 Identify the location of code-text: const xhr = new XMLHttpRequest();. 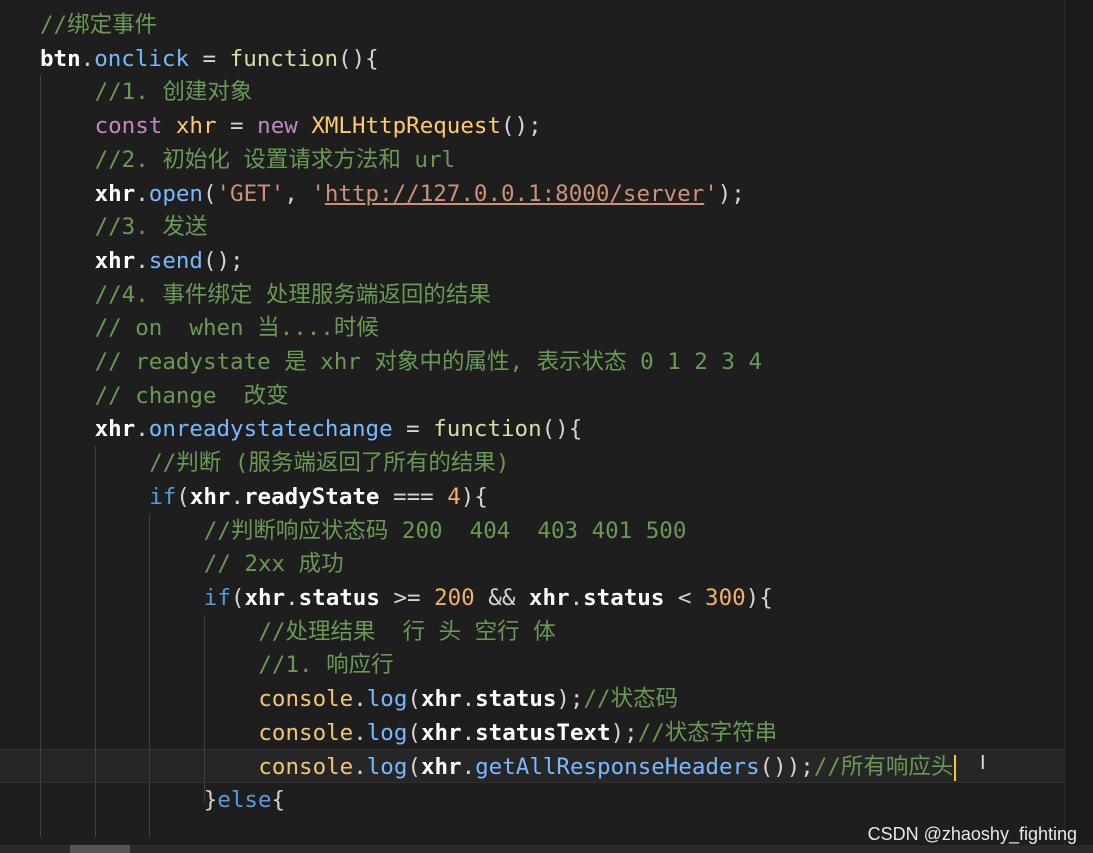
(318, 126).